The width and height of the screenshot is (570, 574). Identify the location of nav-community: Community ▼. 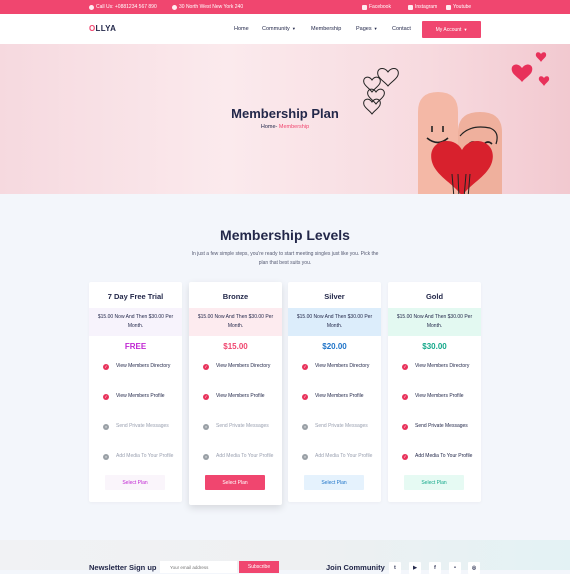
(279, 29).